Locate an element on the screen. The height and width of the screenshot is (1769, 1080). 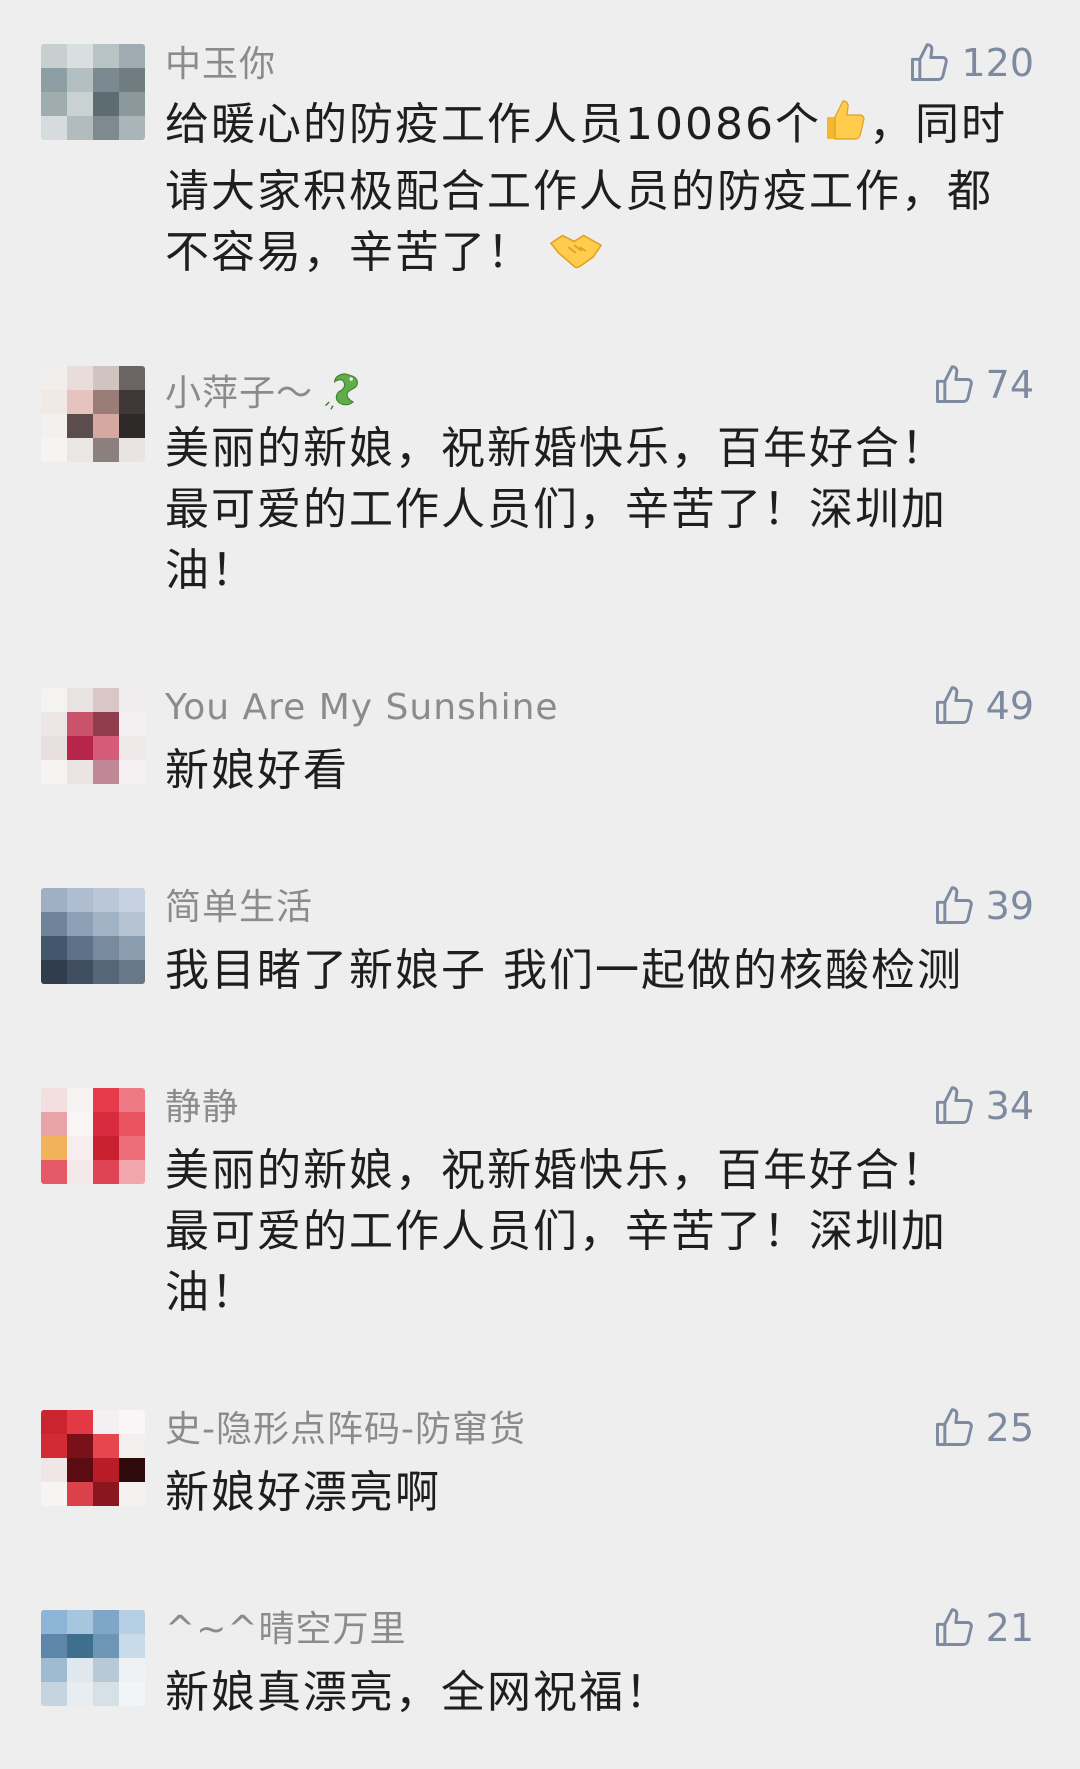
like-button: 74 is located at coordinates (983, 385).